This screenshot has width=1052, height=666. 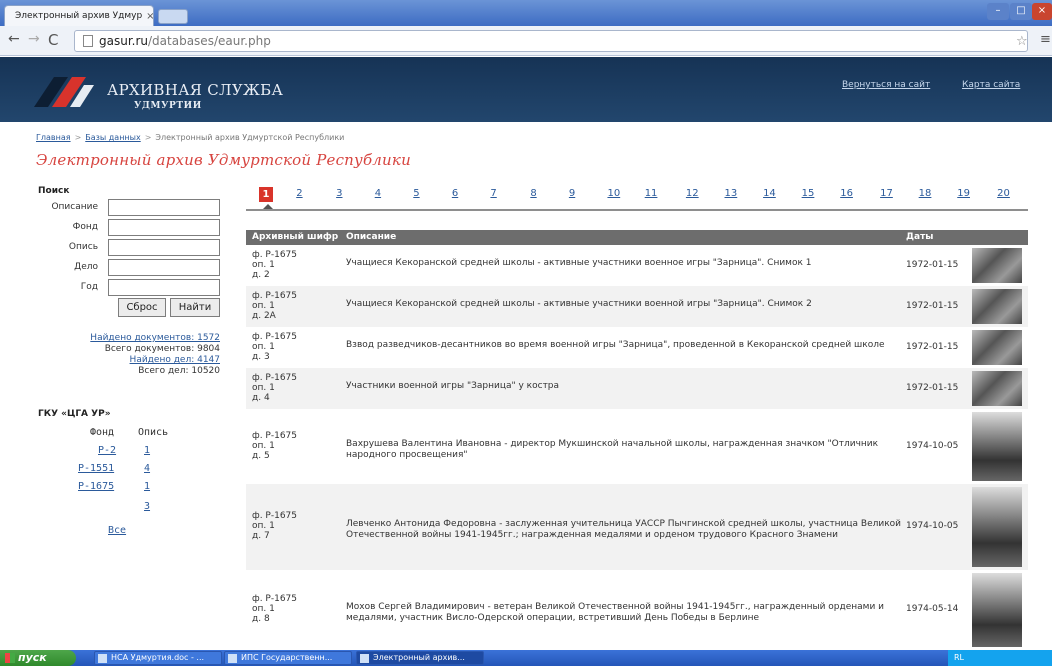 What do you see at coordinates (644, 197) in the screenshot?
I see `pagination: 1 2 3 4 5 6 7 8 9 10 11 12 13 14 15 16 17 18 19 20` at bounding box center [644, 197].